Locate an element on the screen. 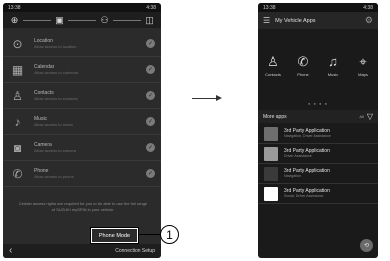 The image size is (390, 261). refresh-icon: ⟲ is located at coordinates (366, 245).